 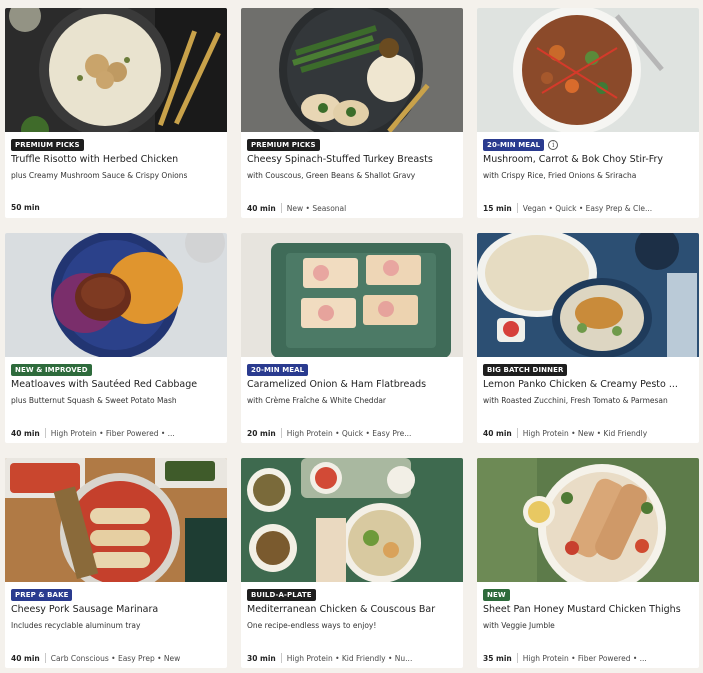 What do you see at coordinates (261, 658) in the screenshot?
I see `cook-time: 30 min` at bounding box center [261, 658].